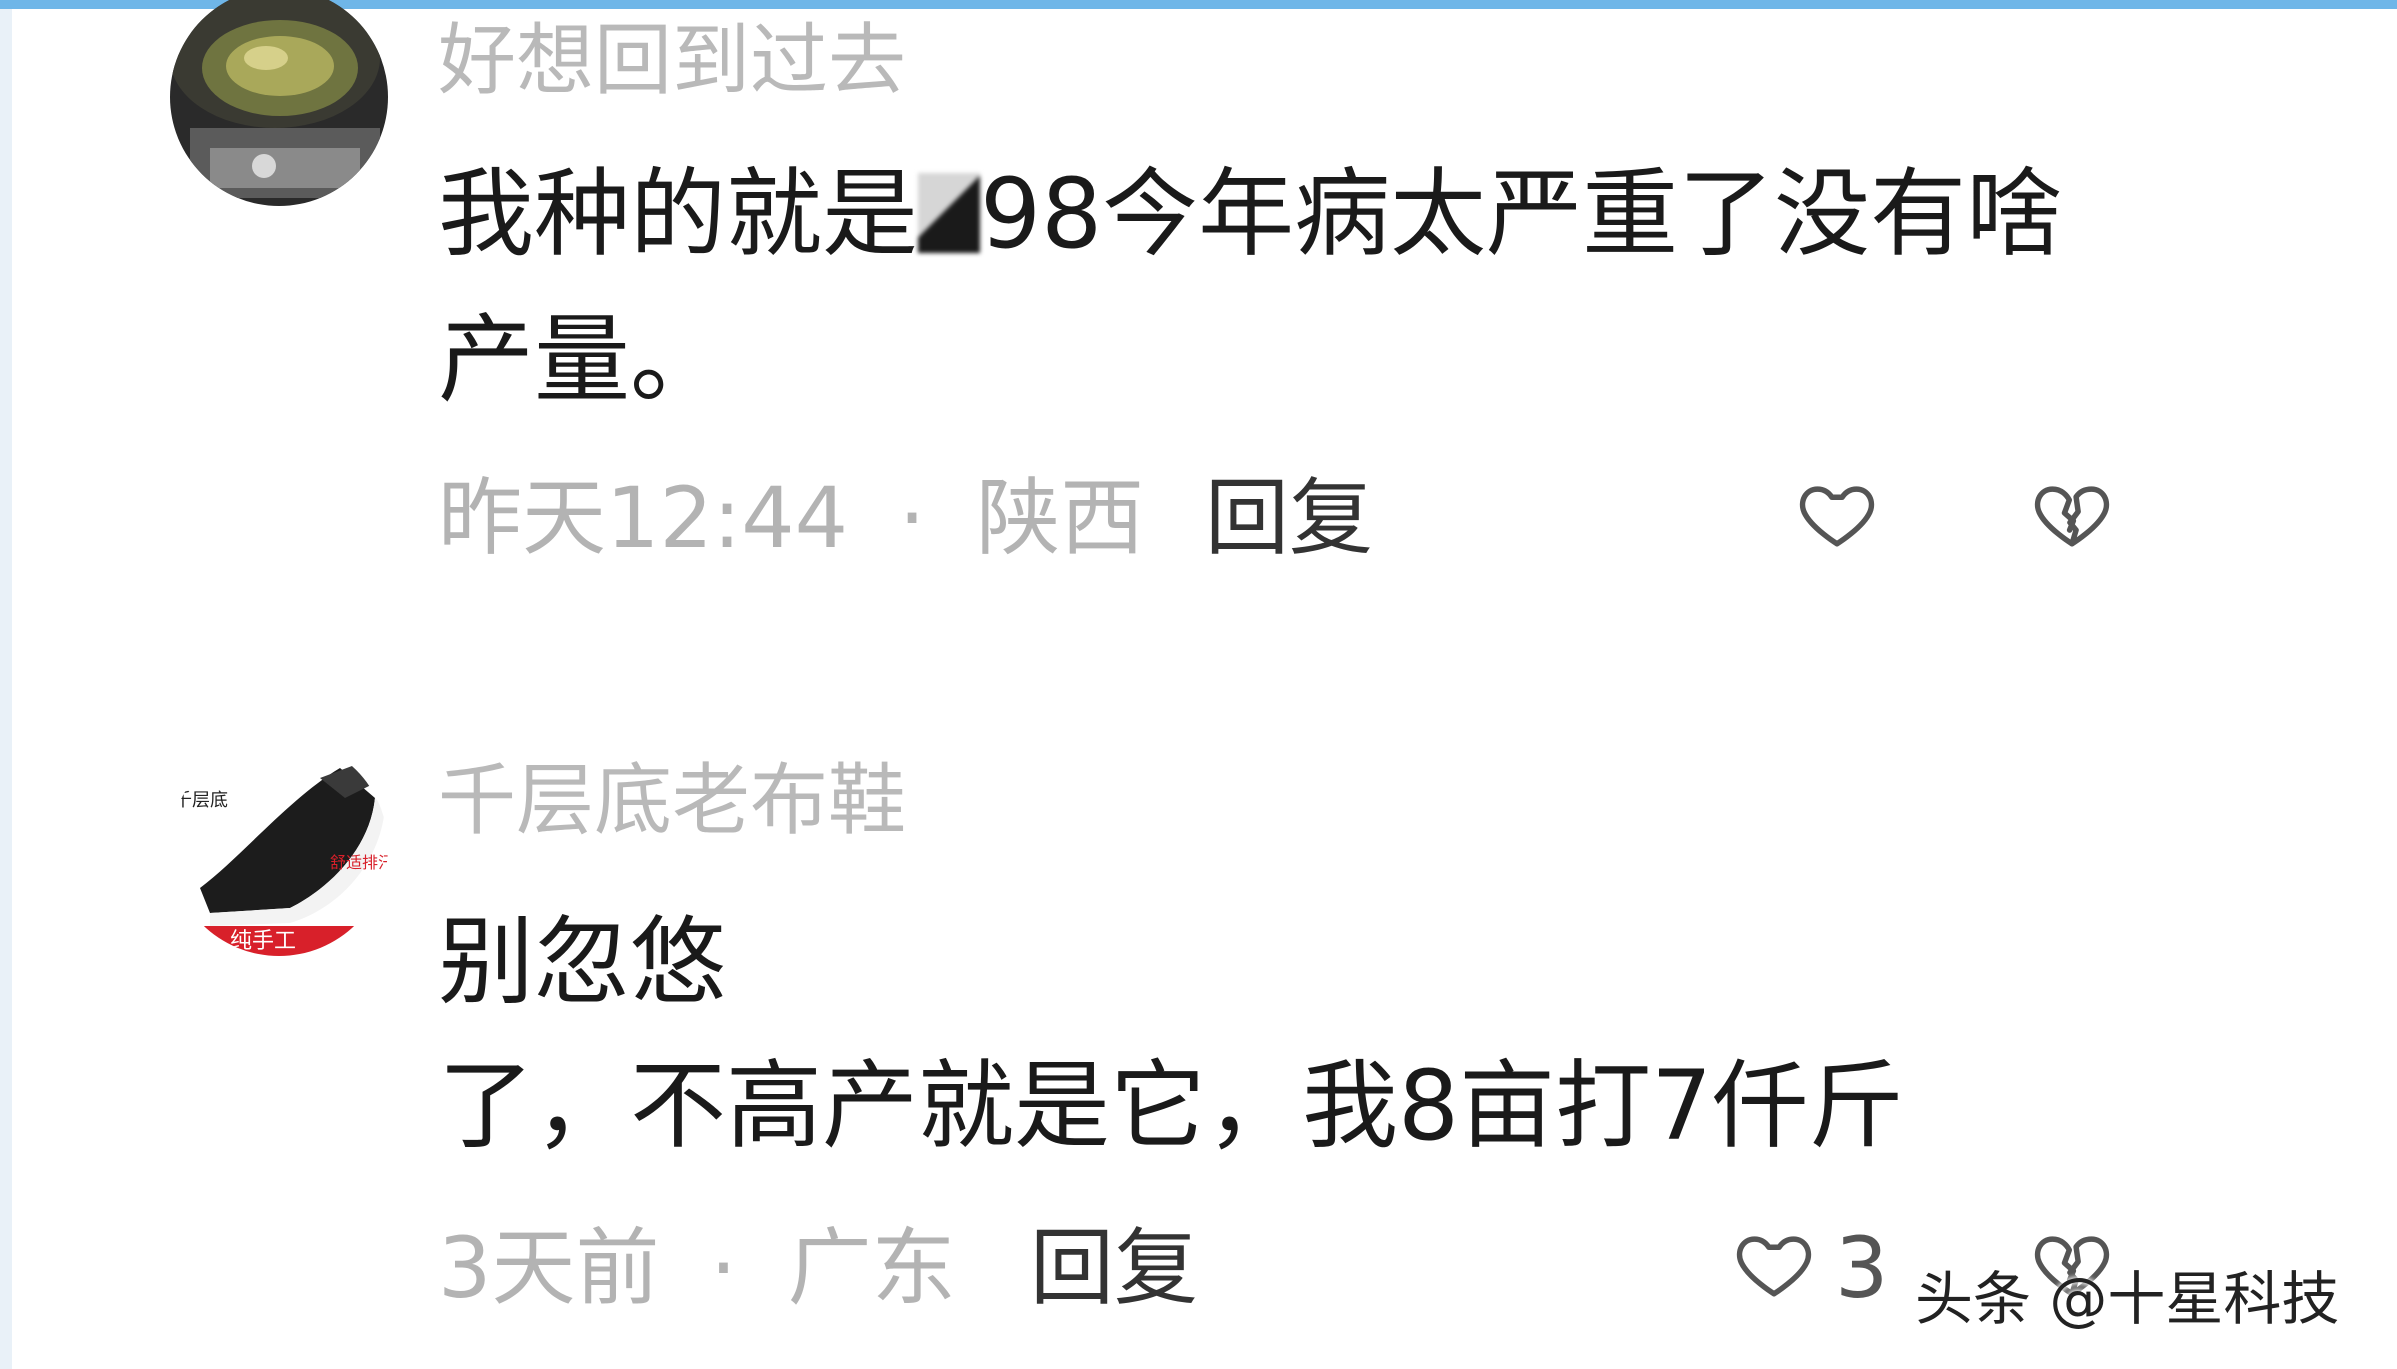  I want to click on comment-location: 陕西, so click(1060, 518).